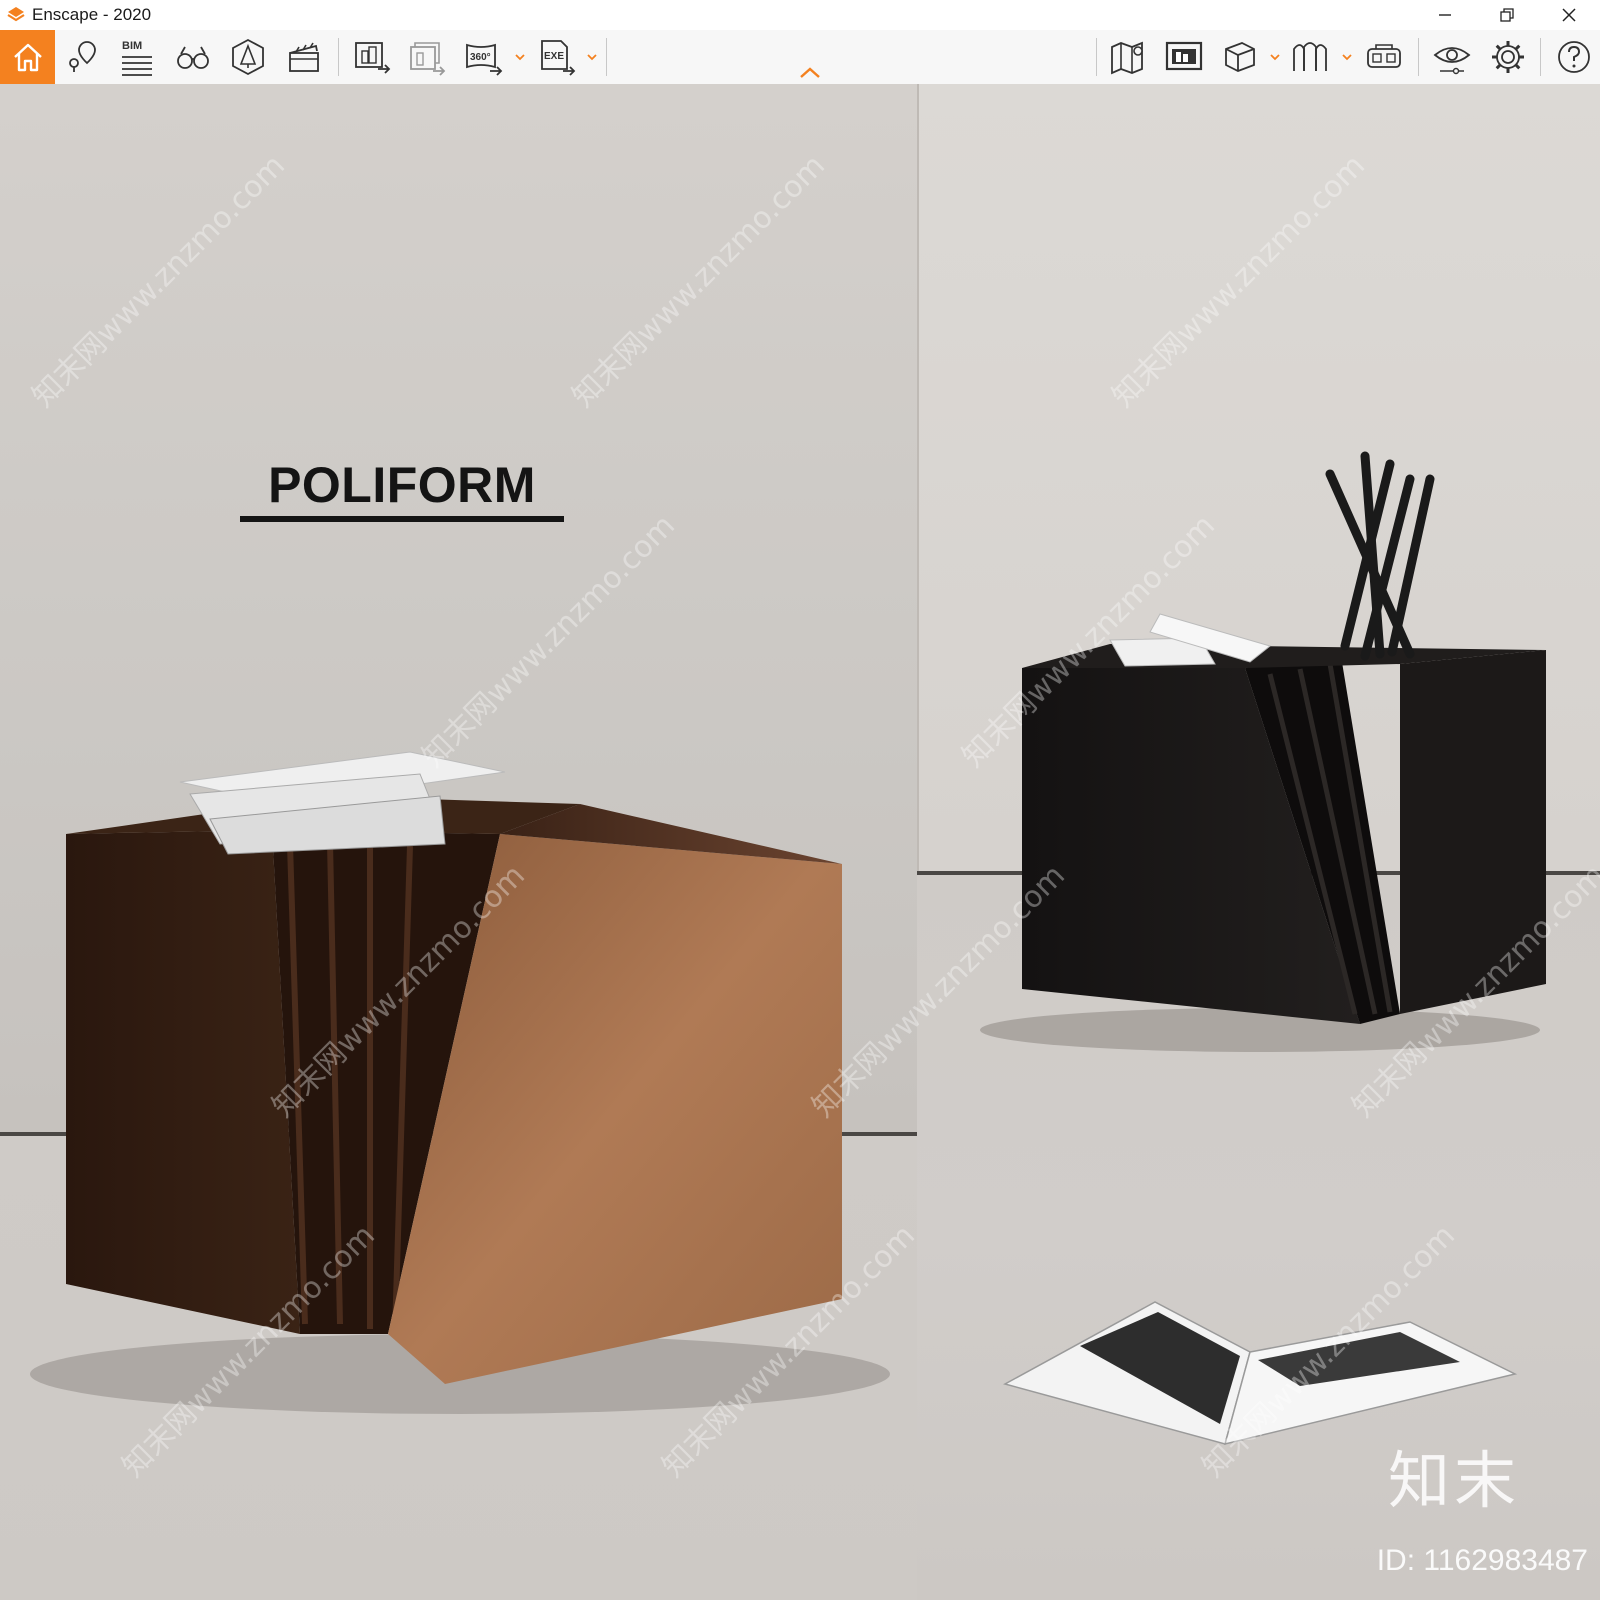  I want to click on cube-icon, so click(1240, 57).